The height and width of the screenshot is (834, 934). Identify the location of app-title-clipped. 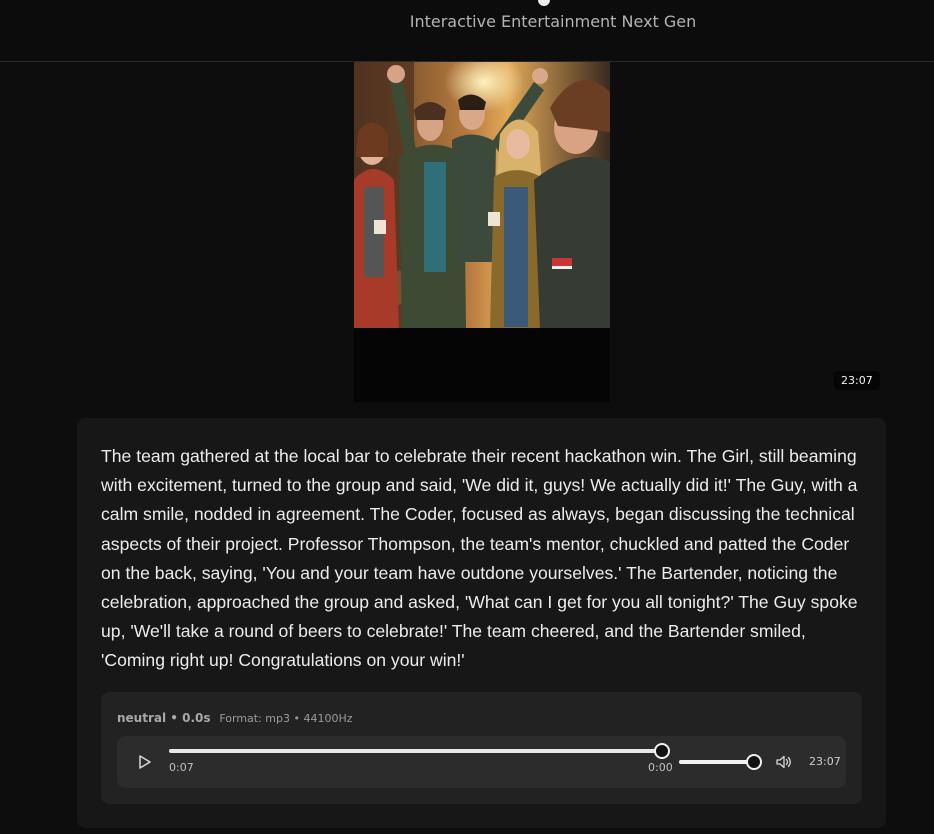
(544, 3).